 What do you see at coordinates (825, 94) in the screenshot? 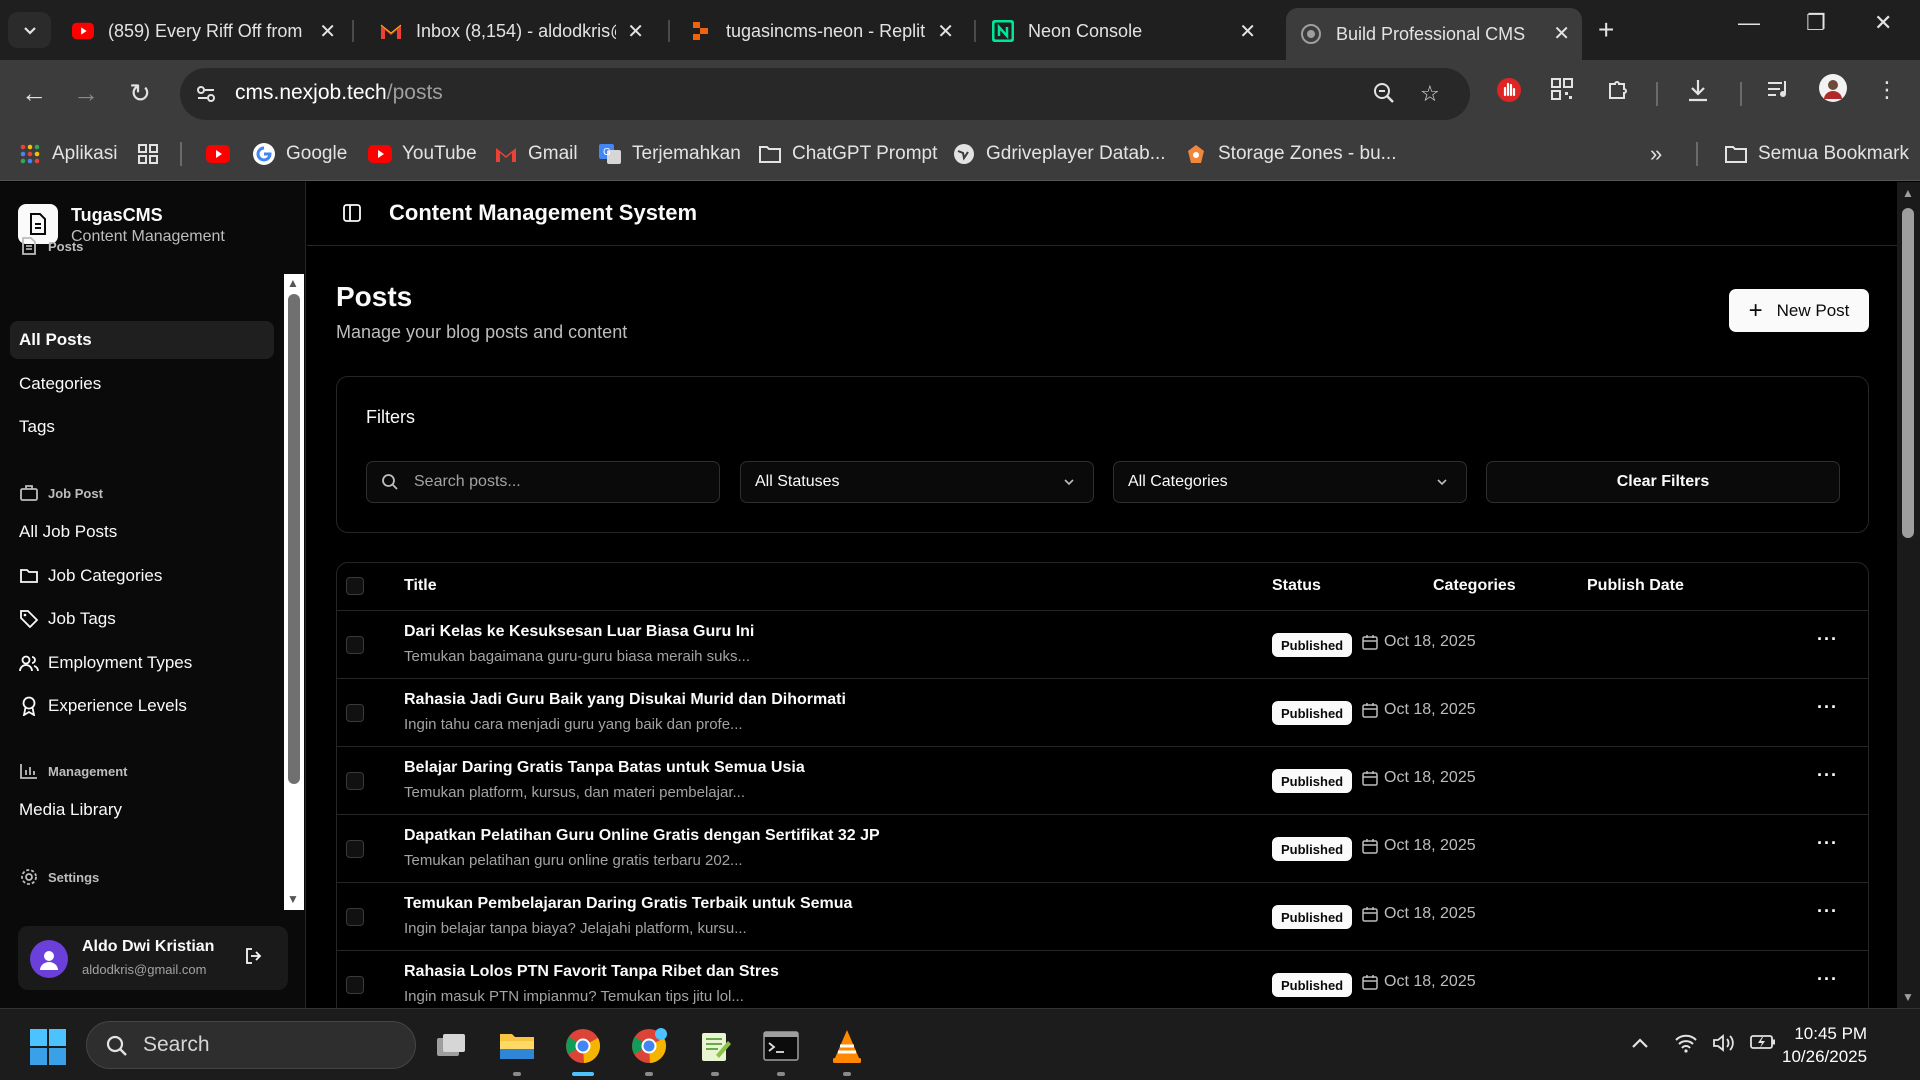
I see `address-bar: cms.nexjob.tech/posts ☆` at bounding box center [825, 94].